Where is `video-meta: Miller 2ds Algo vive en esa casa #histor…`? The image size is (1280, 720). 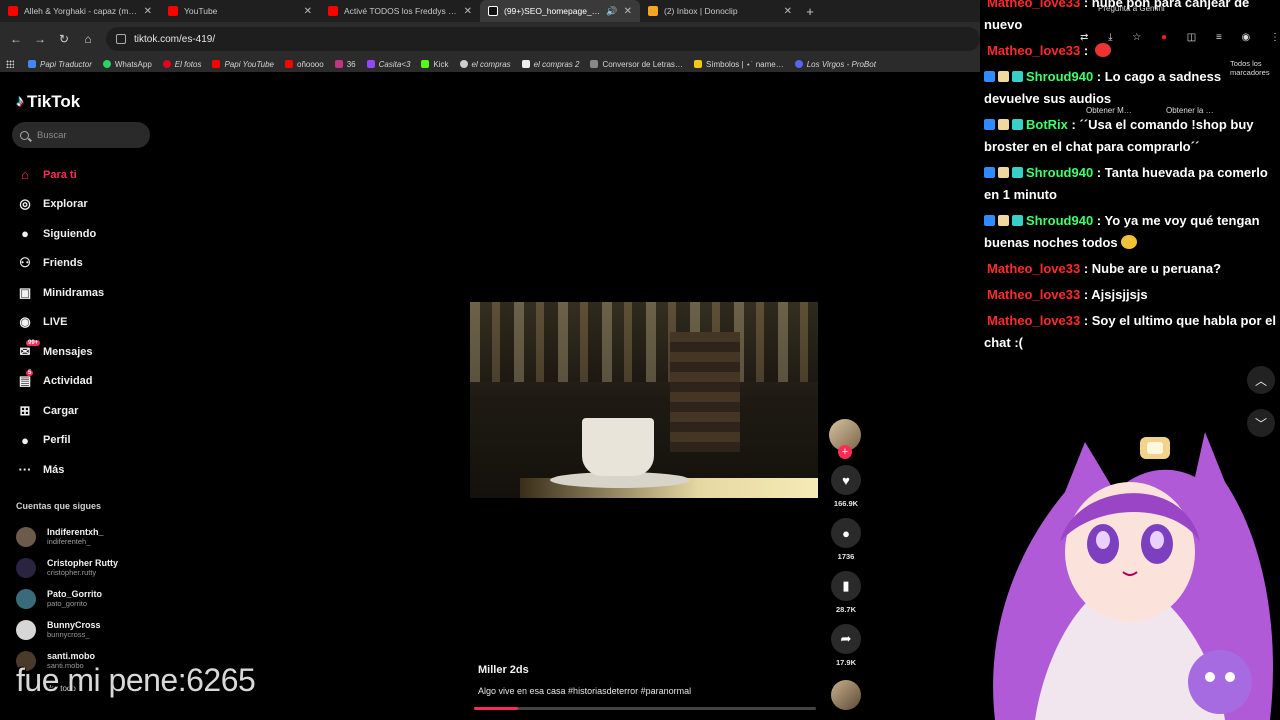 video-meta: Miller 2ds Algo vive en esa casa #histor… is located at coordinates (584, 680).